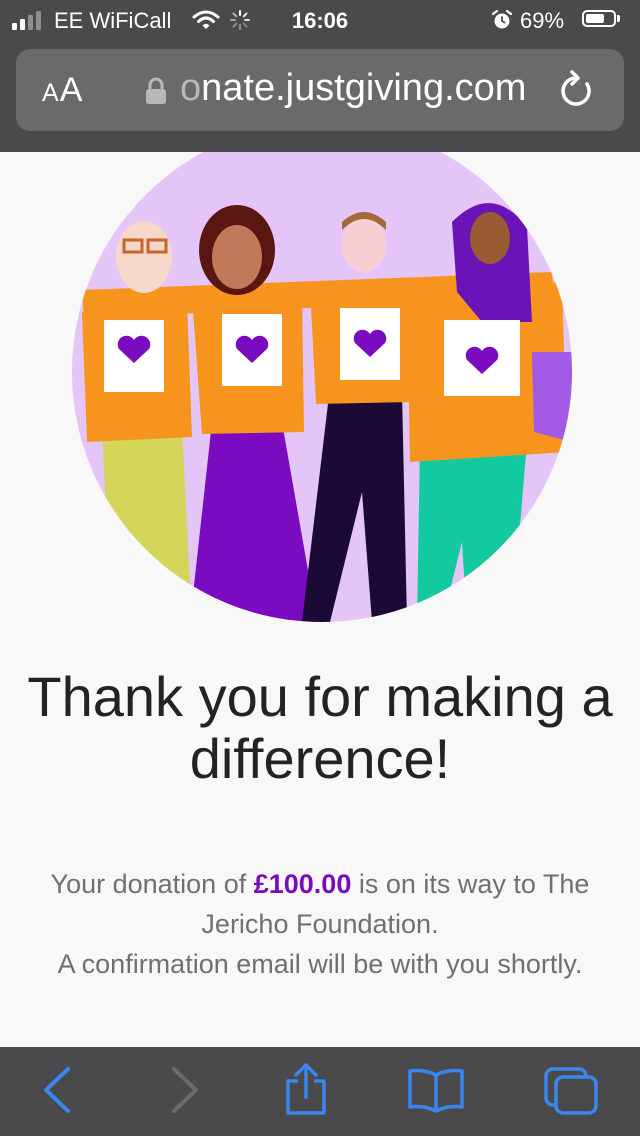 This screenshot has height=1136, width=640. I want to click on message-prefix: Your donation of, so click(152, 884).